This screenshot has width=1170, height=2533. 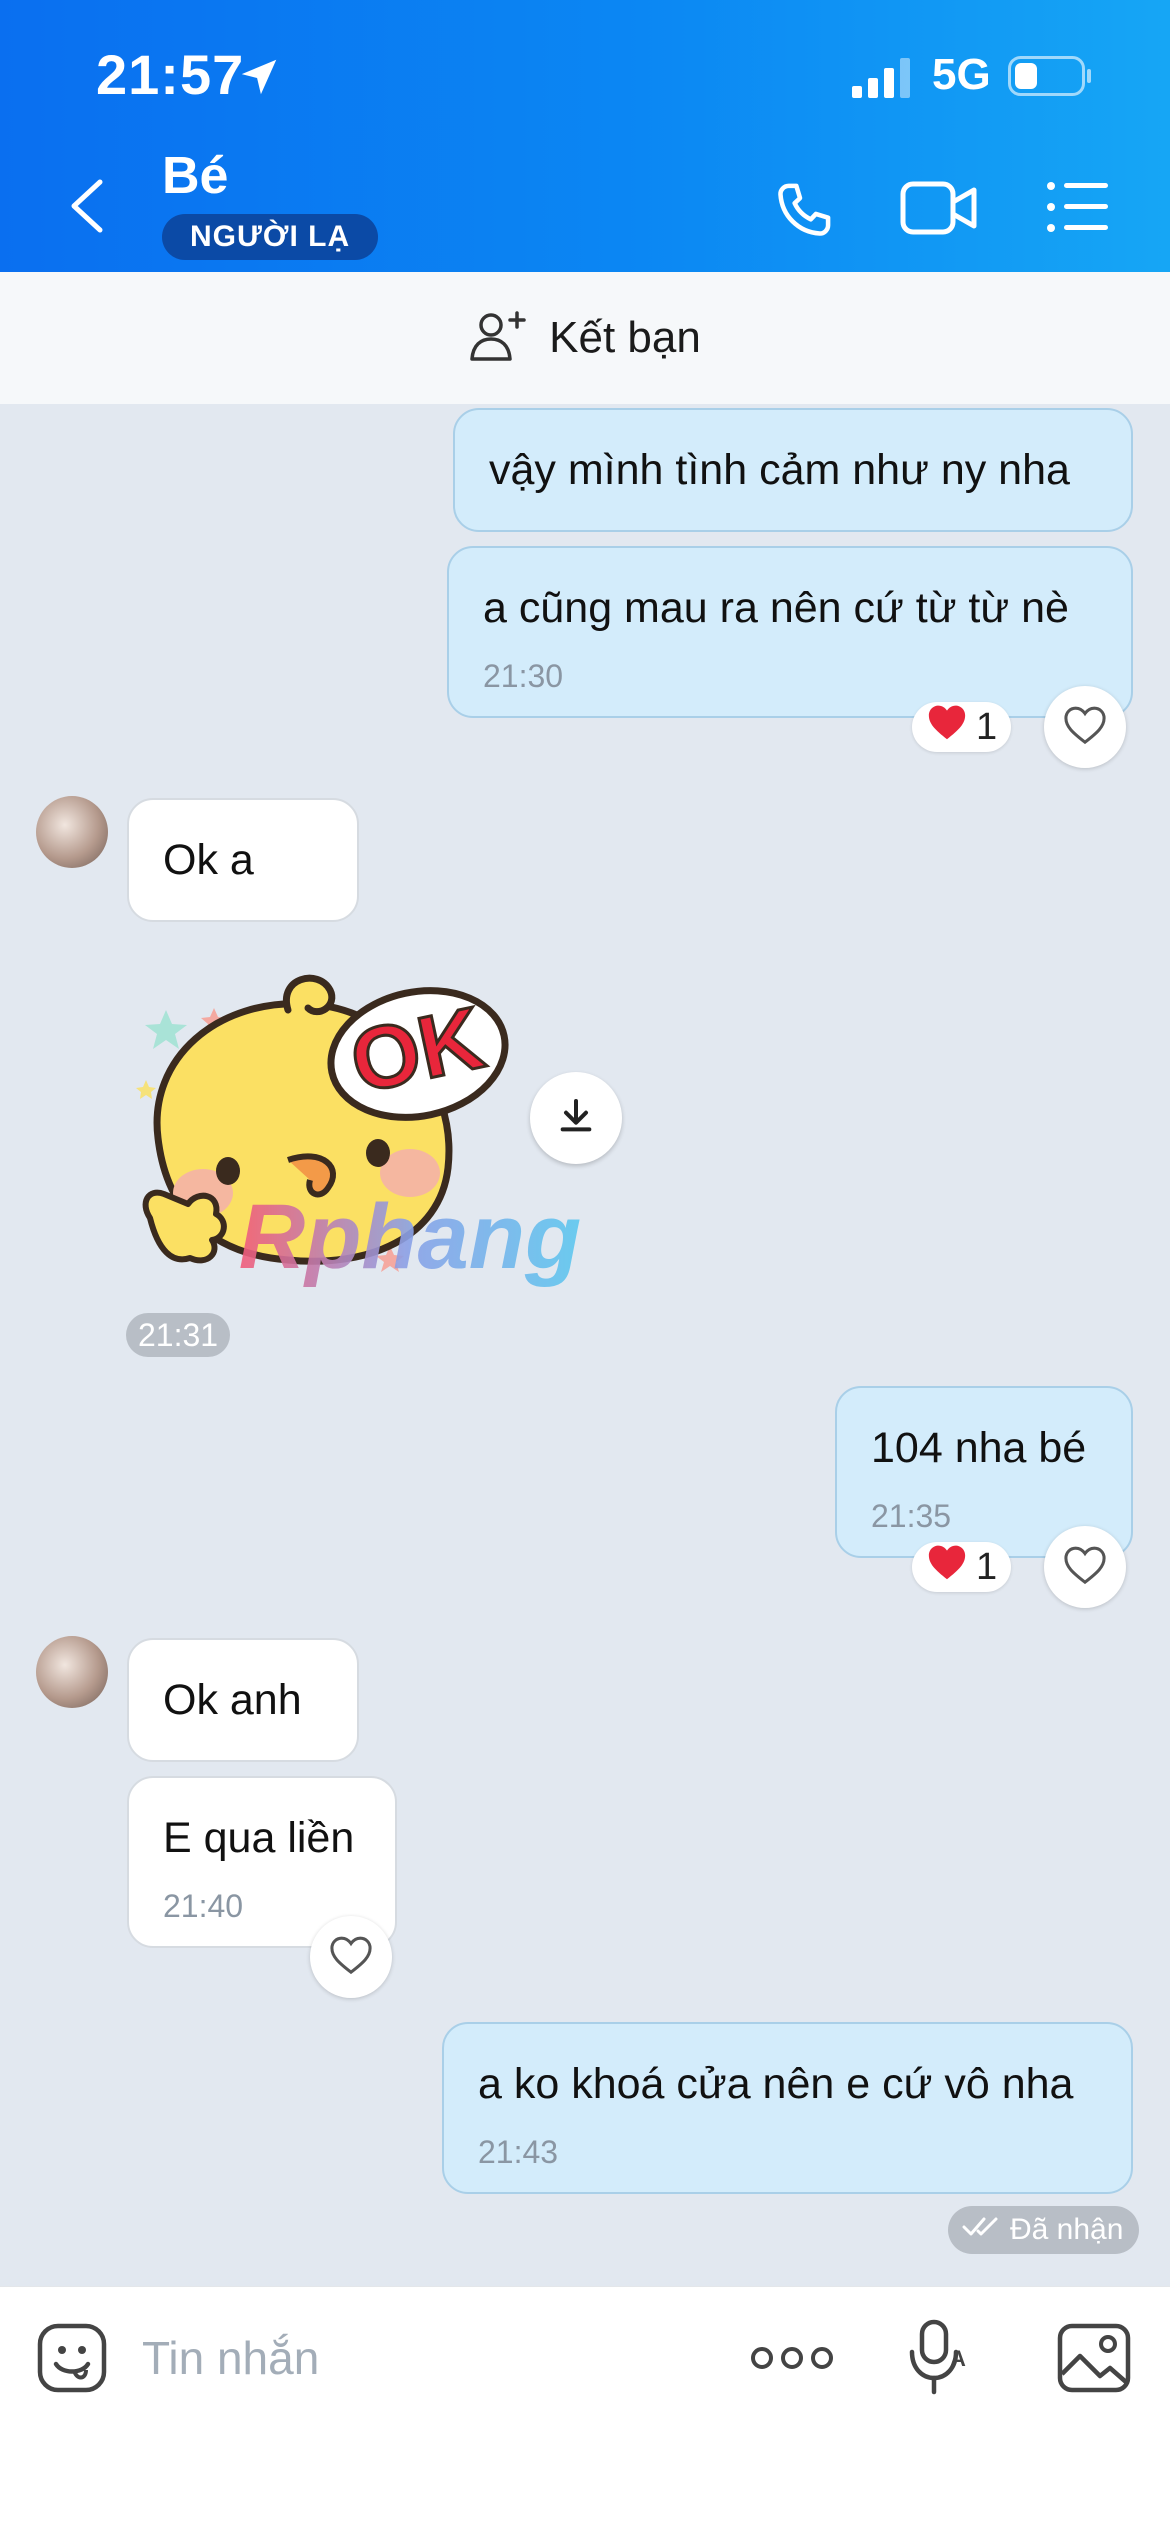 I want to click on outgoing-message: a cũng mau ra nên cứ từ từ nè 21:30, so click(x=790, y=632).